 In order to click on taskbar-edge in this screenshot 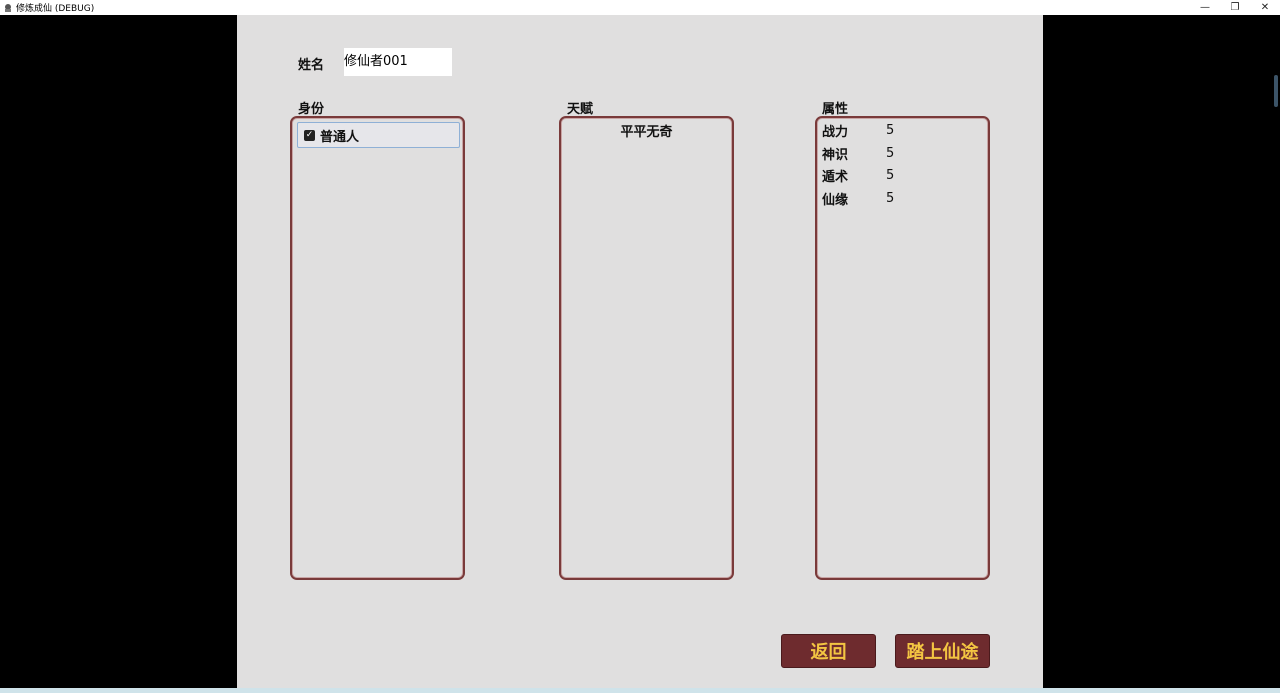, I will do `click(640, 690)`.